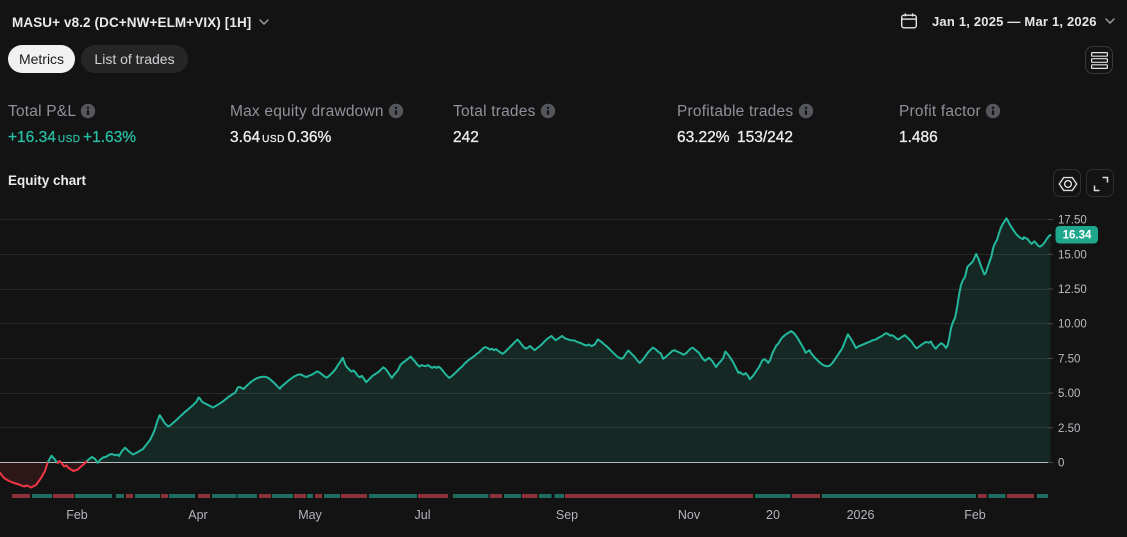  Describe the element at coordinates (310, 515) in the screenshot. I see `svg-text: May` at that location.